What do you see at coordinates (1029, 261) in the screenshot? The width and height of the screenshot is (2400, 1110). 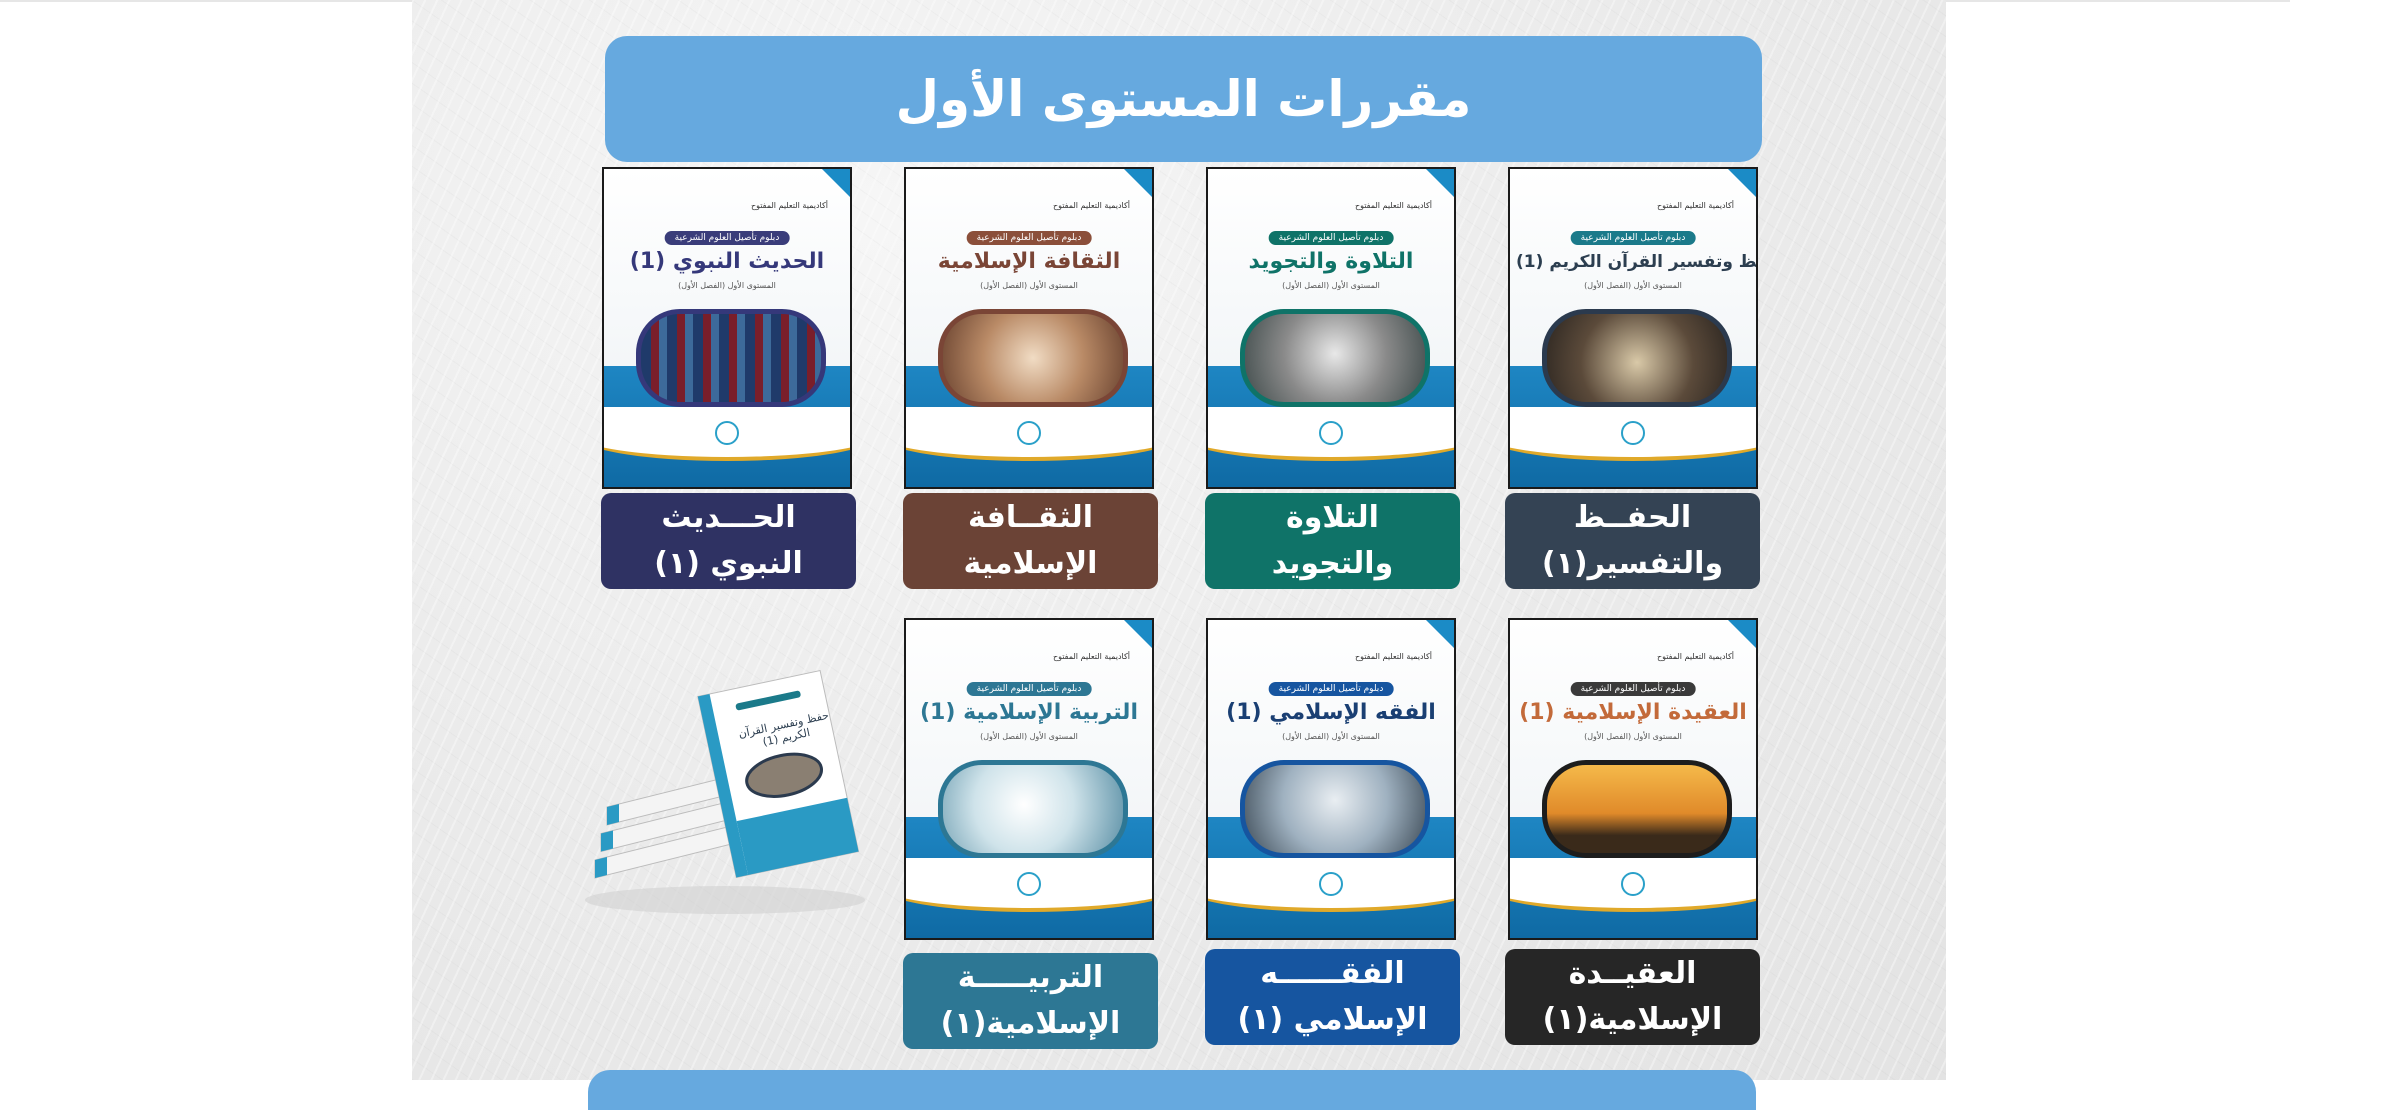 I see `cover-title: الثقافة الإسلامية` at bounding box center [1029, 261].